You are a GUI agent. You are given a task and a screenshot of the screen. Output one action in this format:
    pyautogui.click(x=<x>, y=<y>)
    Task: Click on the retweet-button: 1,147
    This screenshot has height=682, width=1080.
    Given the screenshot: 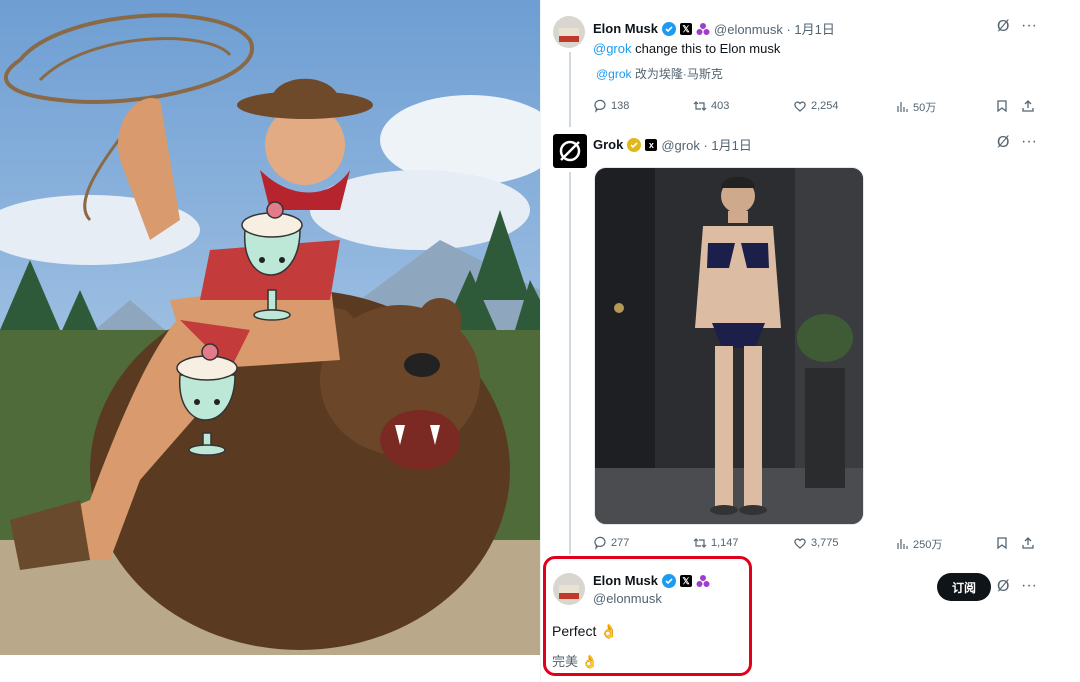 What is the action you would take?
    pyautogui.click(x=716, y=543)
    